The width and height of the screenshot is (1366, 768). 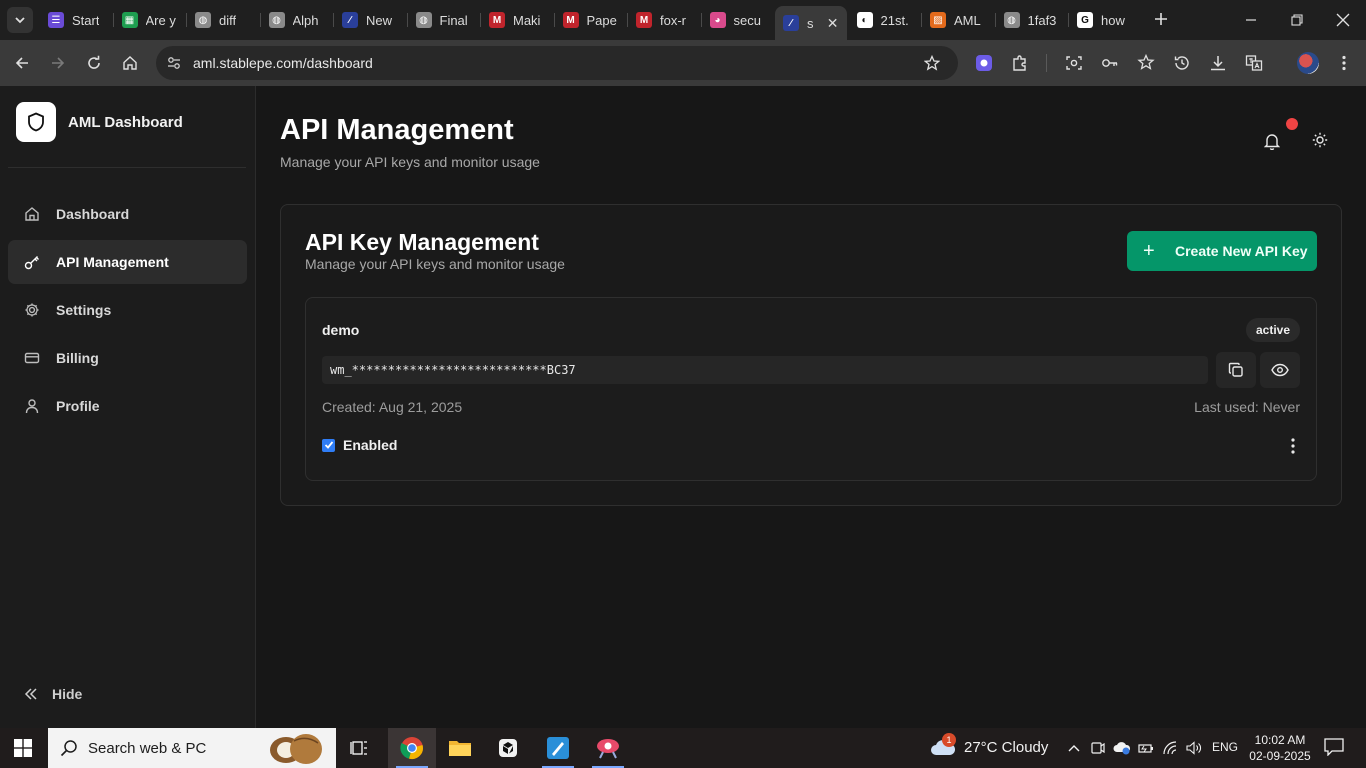 I want to click on language-indicator: ENG, so click(x=1225, y=747).